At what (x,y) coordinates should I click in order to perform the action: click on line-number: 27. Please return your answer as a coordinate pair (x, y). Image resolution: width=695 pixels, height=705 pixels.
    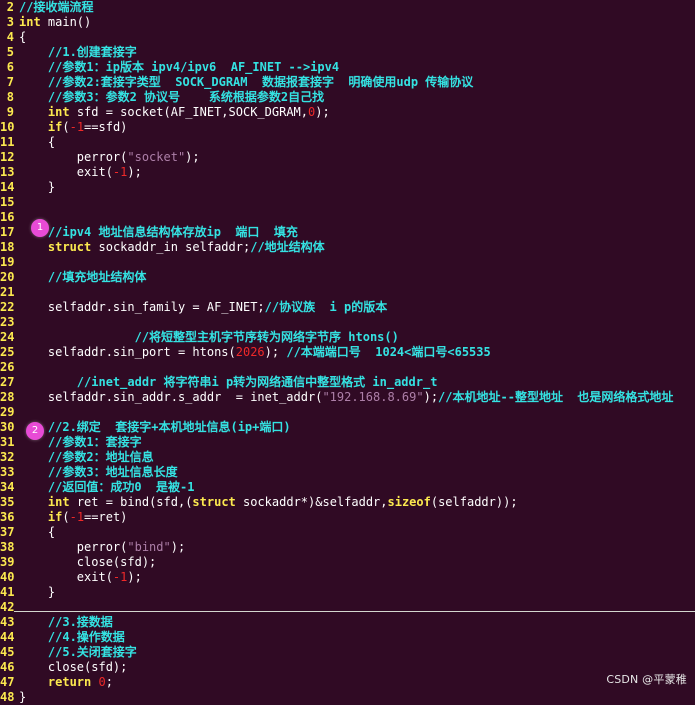
    Looking at the image, I should click on (7, 382).